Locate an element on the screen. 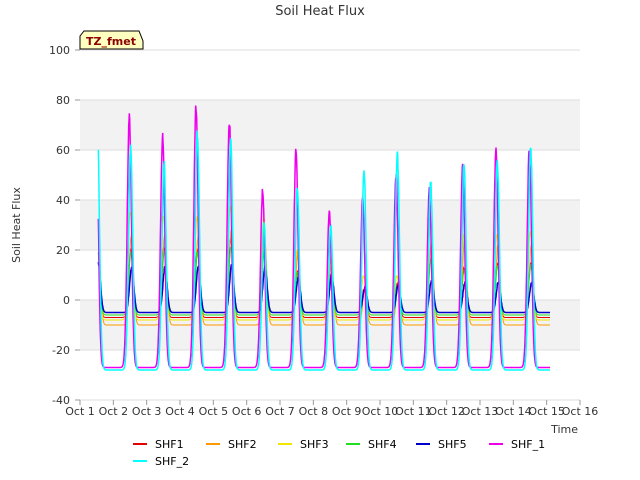 The width and height of the screenshot is (640, 480). x-tick-label: Oct 7 is located at coordinates (280, 411).